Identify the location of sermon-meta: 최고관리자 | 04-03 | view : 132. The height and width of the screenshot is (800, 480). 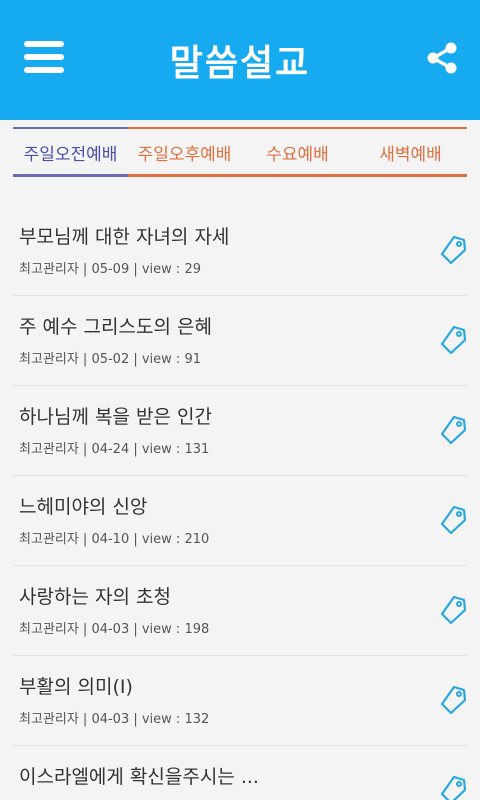
(114, 719).